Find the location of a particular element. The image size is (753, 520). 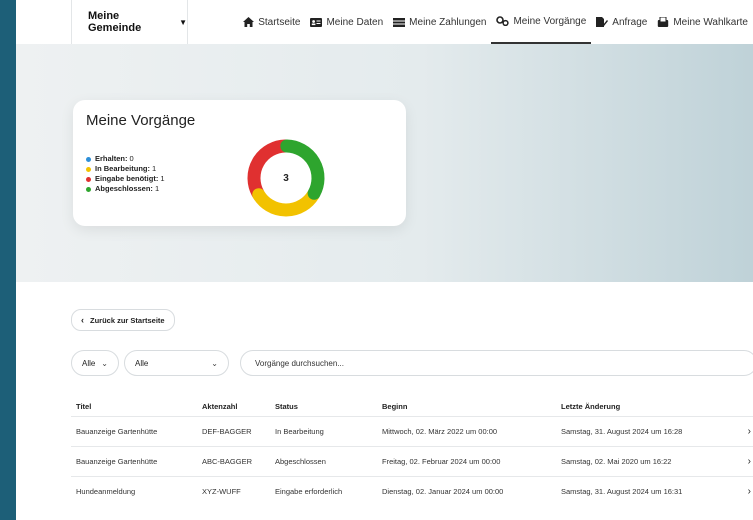

cell-status: Abgeschlossen is located at coordinates (323, 461).